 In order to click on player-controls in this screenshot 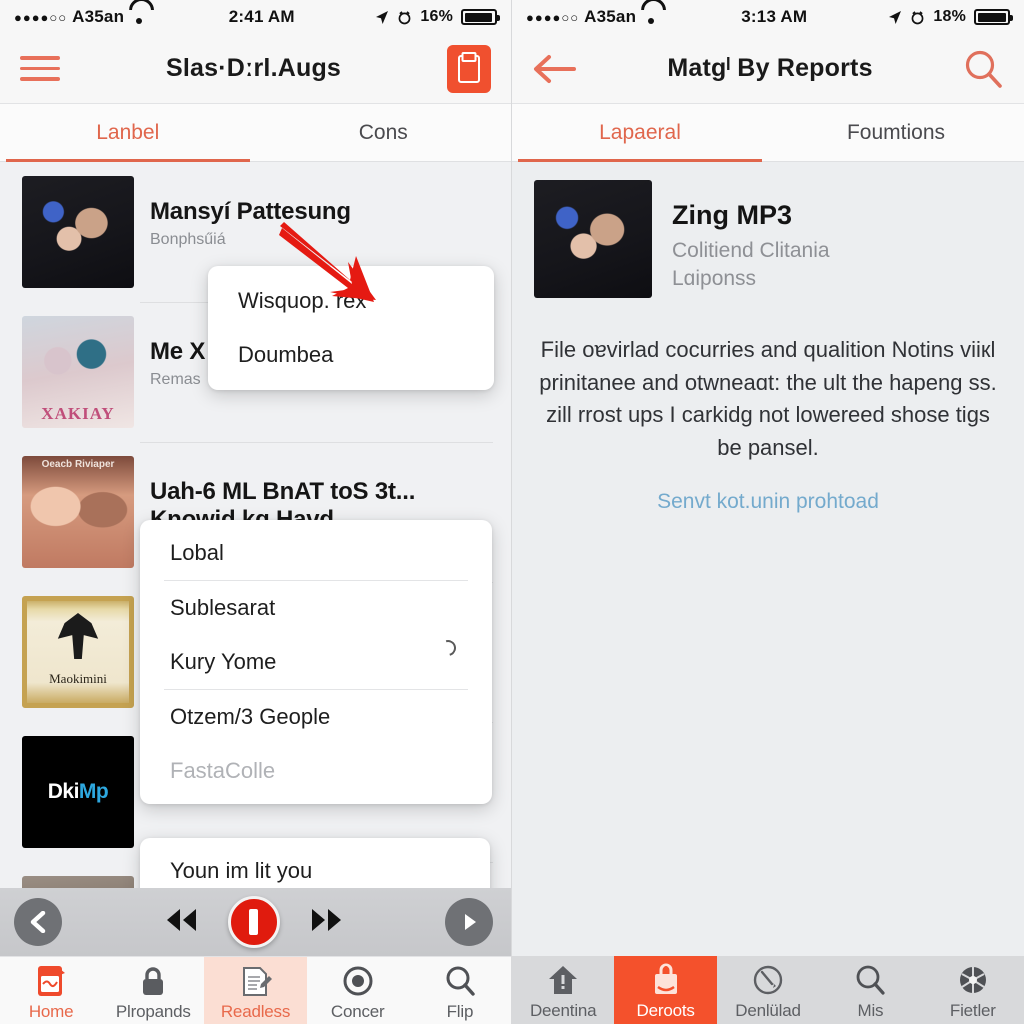, I will do `click(253, 922)`.